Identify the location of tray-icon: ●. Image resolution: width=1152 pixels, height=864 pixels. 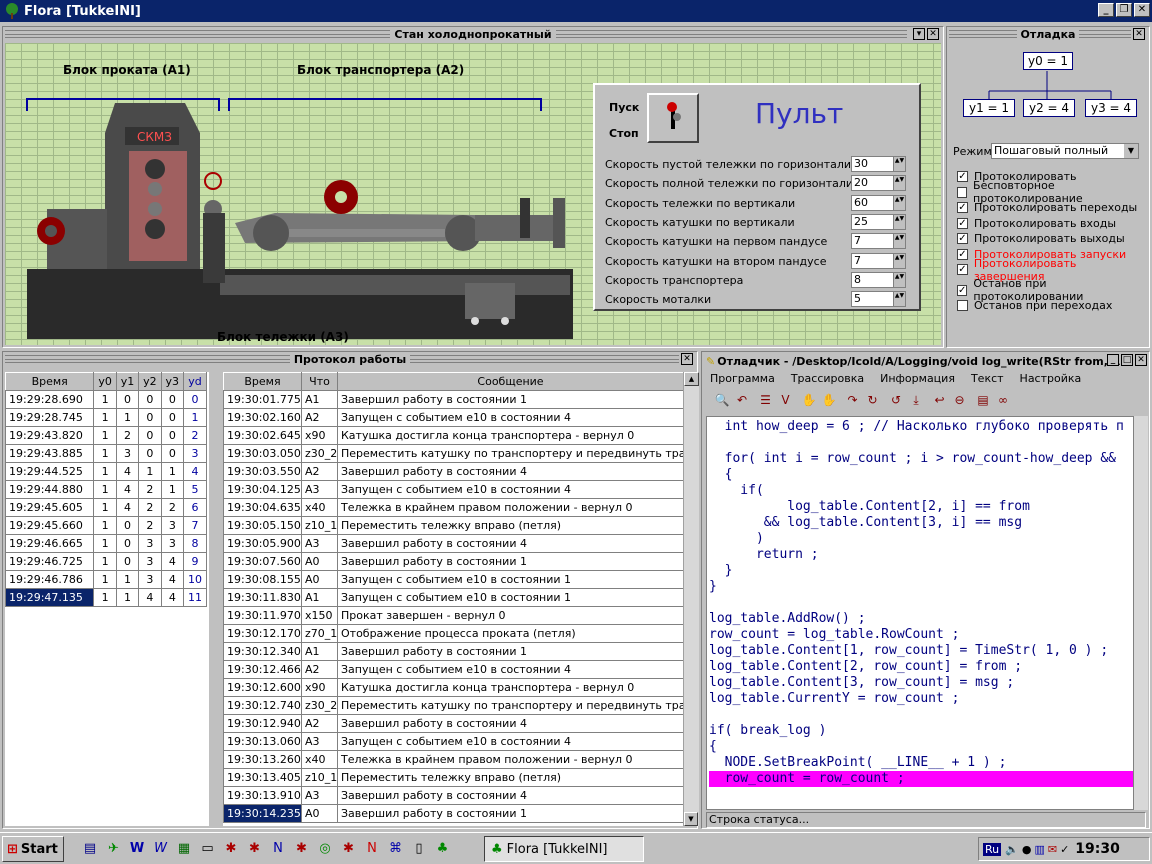
(1027, 849).